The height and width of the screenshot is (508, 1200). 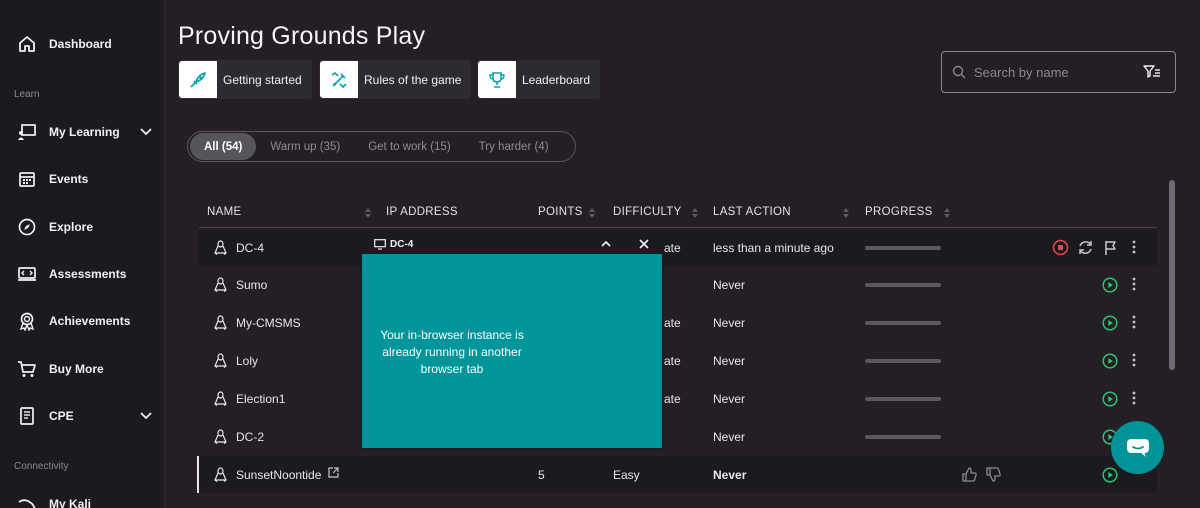 What do you see at coordinates (70, 502) in the screenshot?
I see `sidebar-item-label: My Kali` at bounding box center [70, 502].